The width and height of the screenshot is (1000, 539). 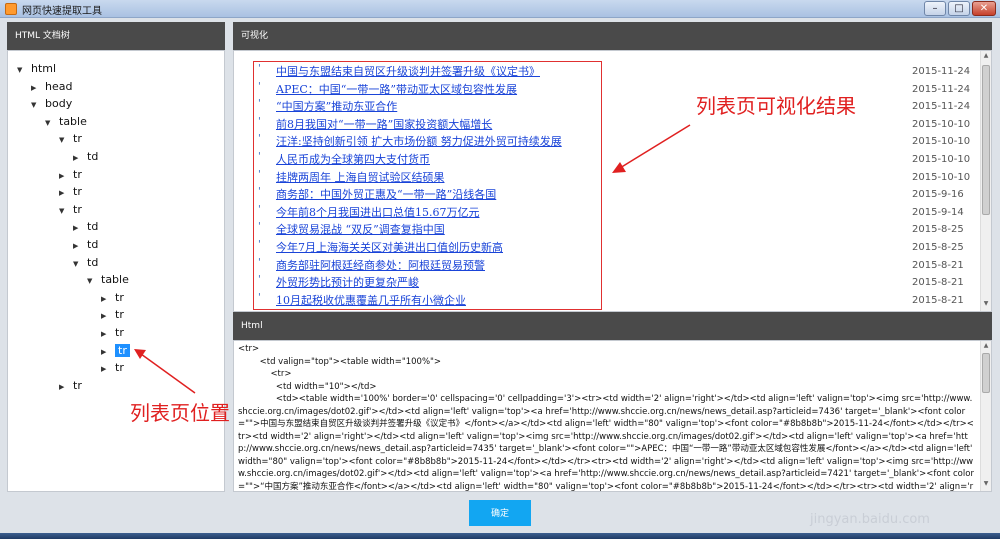 What do you see at coordinates (85, 262) in the screenshot?
I see `tree-node: ▼ td` at bounding box center [85, 262].